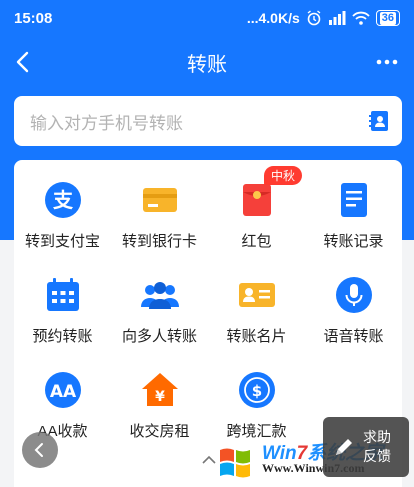 The width and height of the screenshot is (414, 487). I want to click on contact-book-icon, so click(379, 121).